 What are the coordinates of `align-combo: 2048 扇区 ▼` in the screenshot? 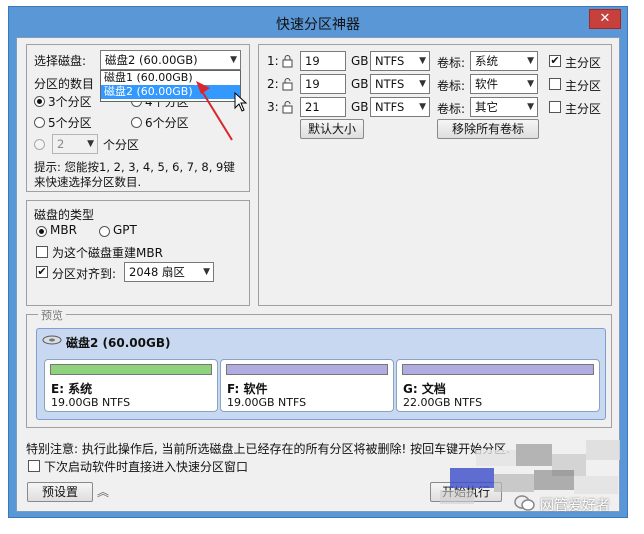 It's located at (169, 272).